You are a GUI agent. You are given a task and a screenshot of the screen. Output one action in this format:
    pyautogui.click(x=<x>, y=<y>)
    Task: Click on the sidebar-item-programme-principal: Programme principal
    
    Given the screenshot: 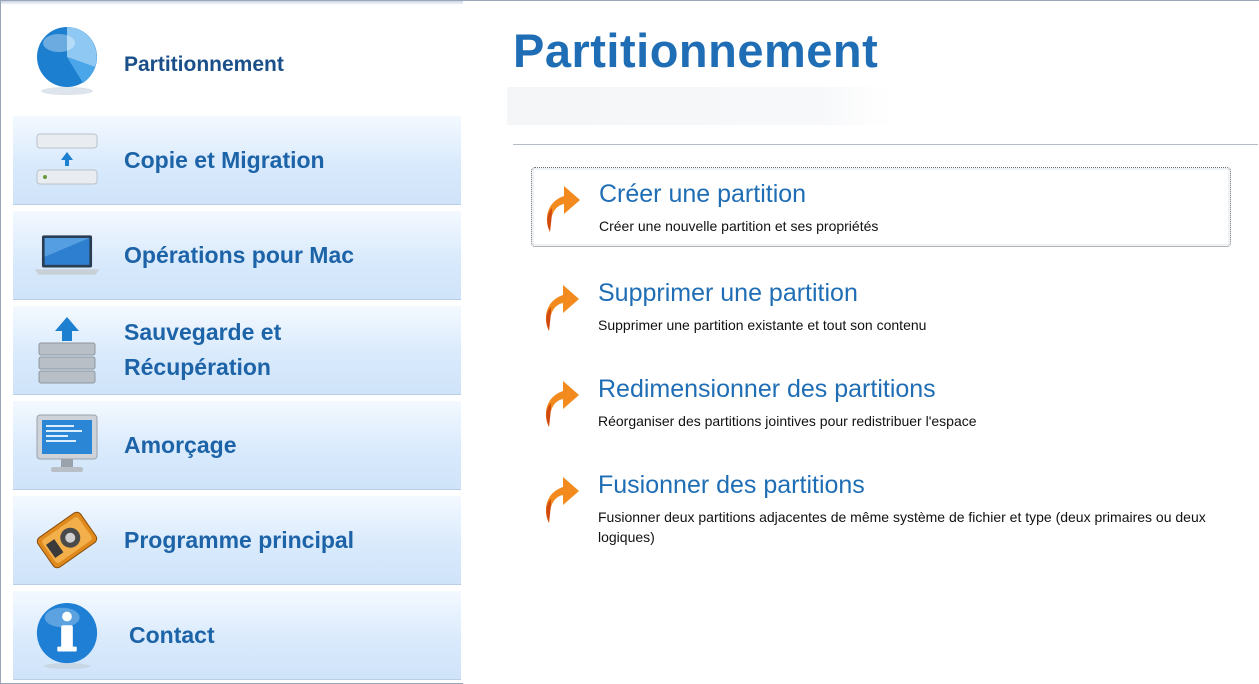 What is the action you would take?
    pyautogui.click(x=237, y=540)
    